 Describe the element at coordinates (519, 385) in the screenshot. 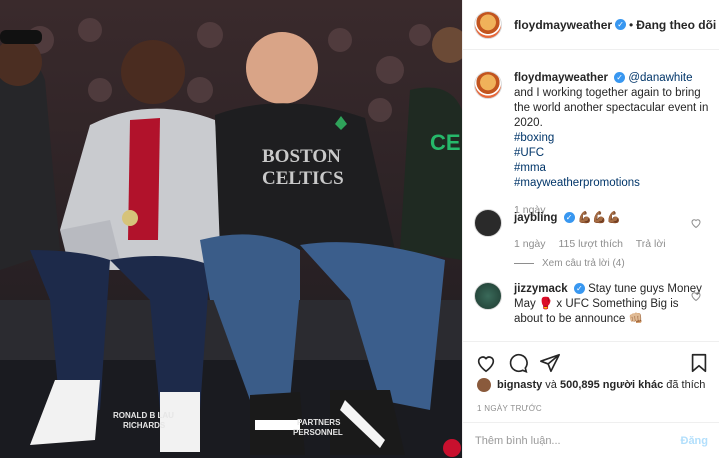

I see `first-liker: bignasty` at that location.